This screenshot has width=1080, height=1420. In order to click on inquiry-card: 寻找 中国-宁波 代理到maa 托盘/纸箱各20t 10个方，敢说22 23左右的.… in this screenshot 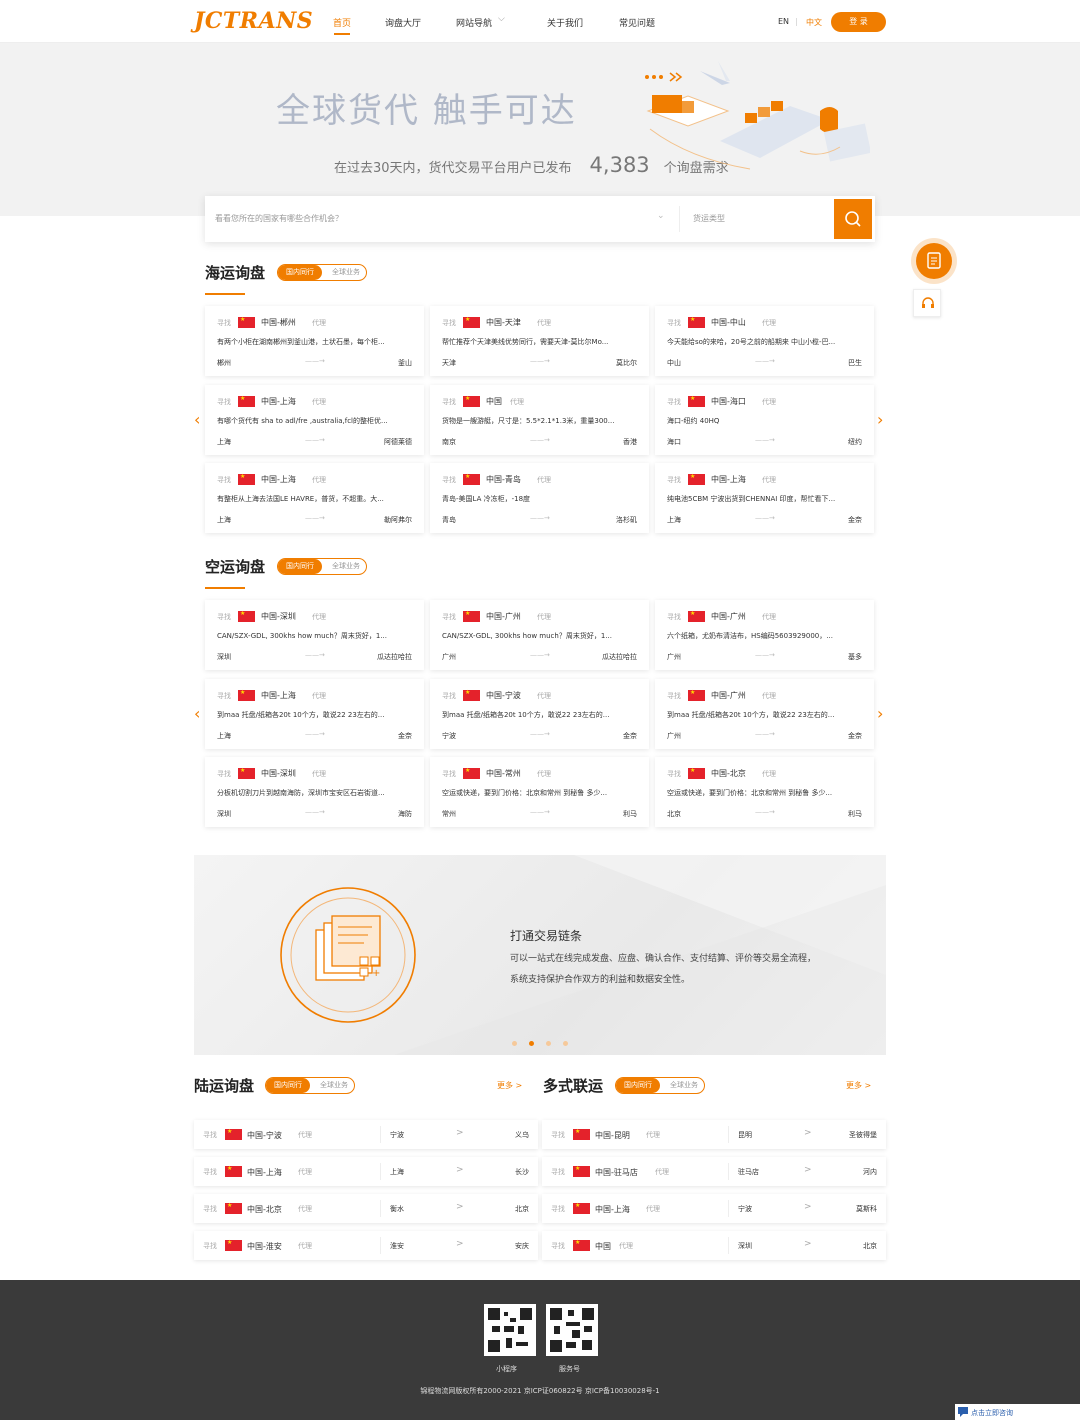, I will do `click(539, 713)`.